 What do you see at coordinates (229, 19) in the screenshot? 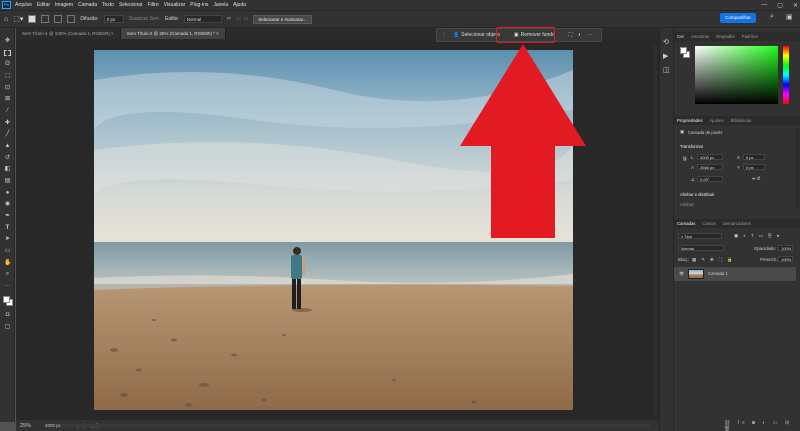
I see `swap-icon: ⇄` at bounding box center [229, 19].